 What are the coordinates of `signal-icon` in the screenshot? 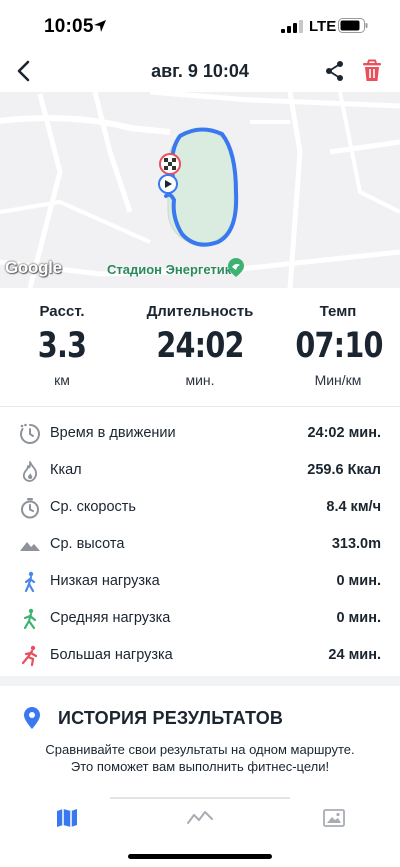 It's located at (292, 26).